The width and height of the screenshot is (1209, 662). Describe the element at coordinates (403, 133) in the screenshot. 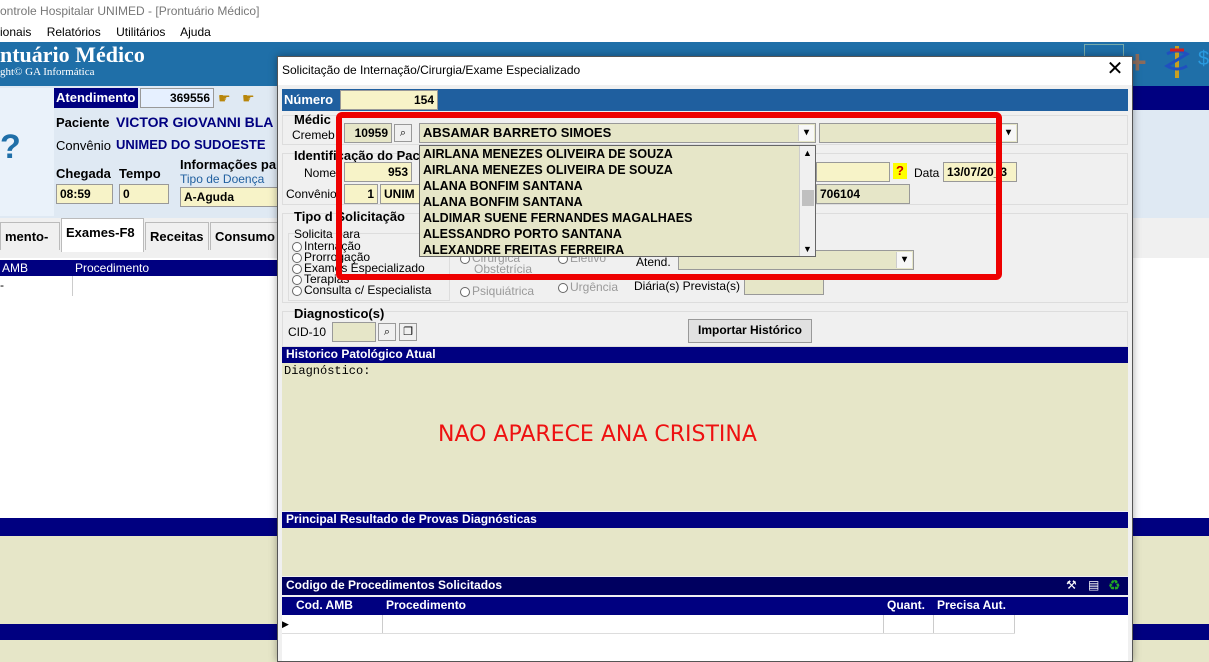

I see `binoculars-icon: ⌕` at that location.